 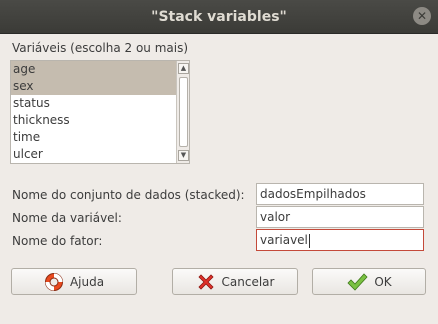 I want to click on window-title: "Stack variables", so click(x=219, y=17).